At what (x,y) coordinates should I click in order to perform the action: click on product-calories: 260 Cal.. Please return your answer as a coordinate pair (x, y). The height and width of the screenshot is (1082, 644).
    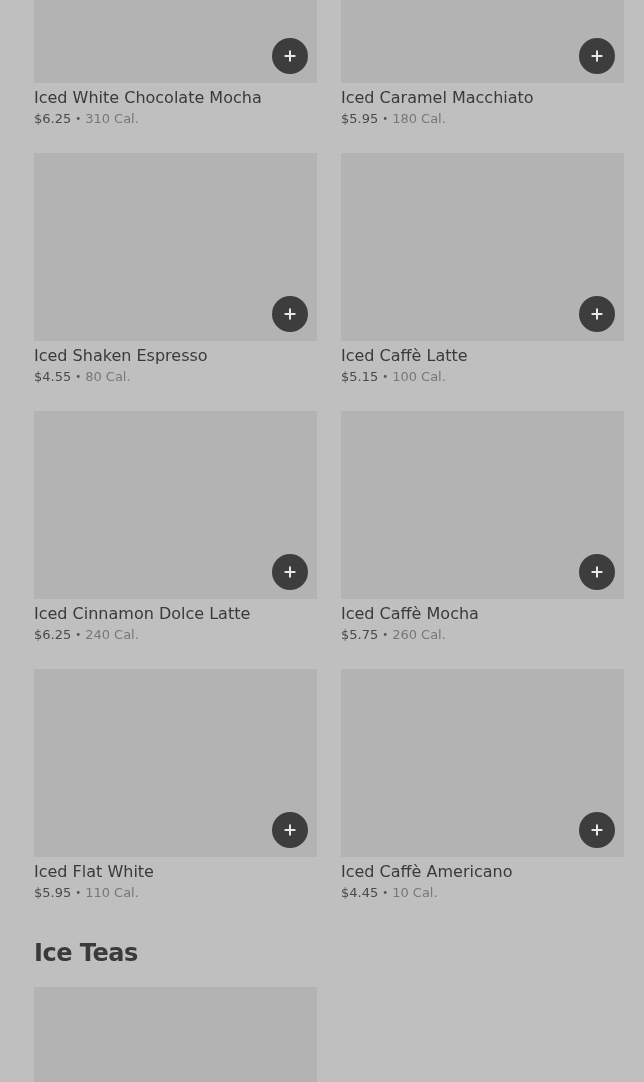
    Looking at the image, I should click on (419, 635).